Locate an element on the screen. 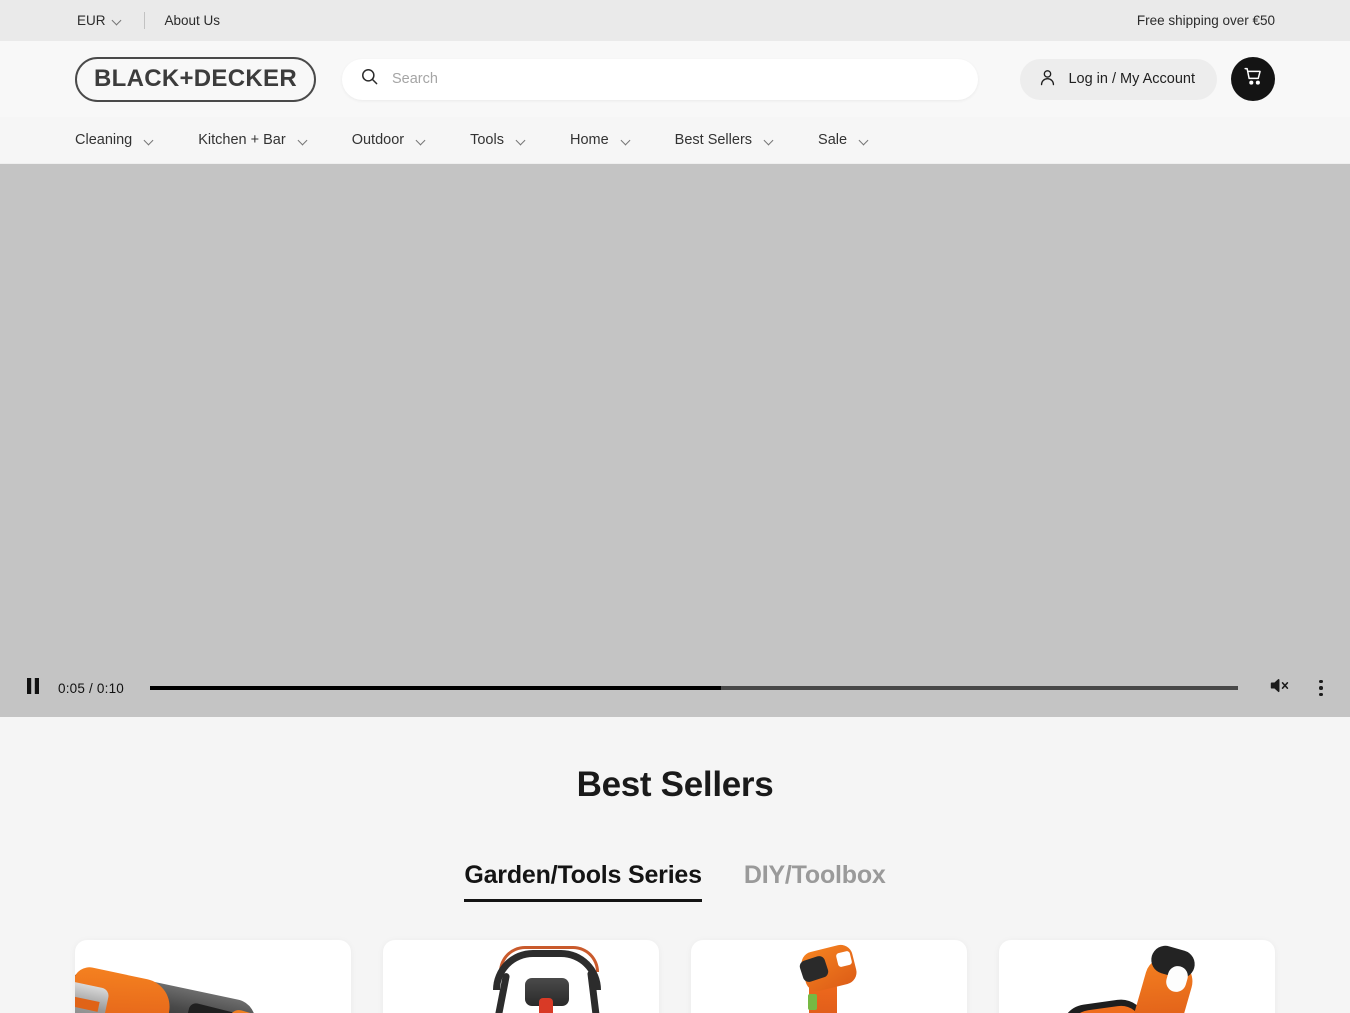 Image resolution: width=1350 pixels, height=1013 pixels. video-time-display: 0:05 / 0:10 is located at coordinates (91, 688).